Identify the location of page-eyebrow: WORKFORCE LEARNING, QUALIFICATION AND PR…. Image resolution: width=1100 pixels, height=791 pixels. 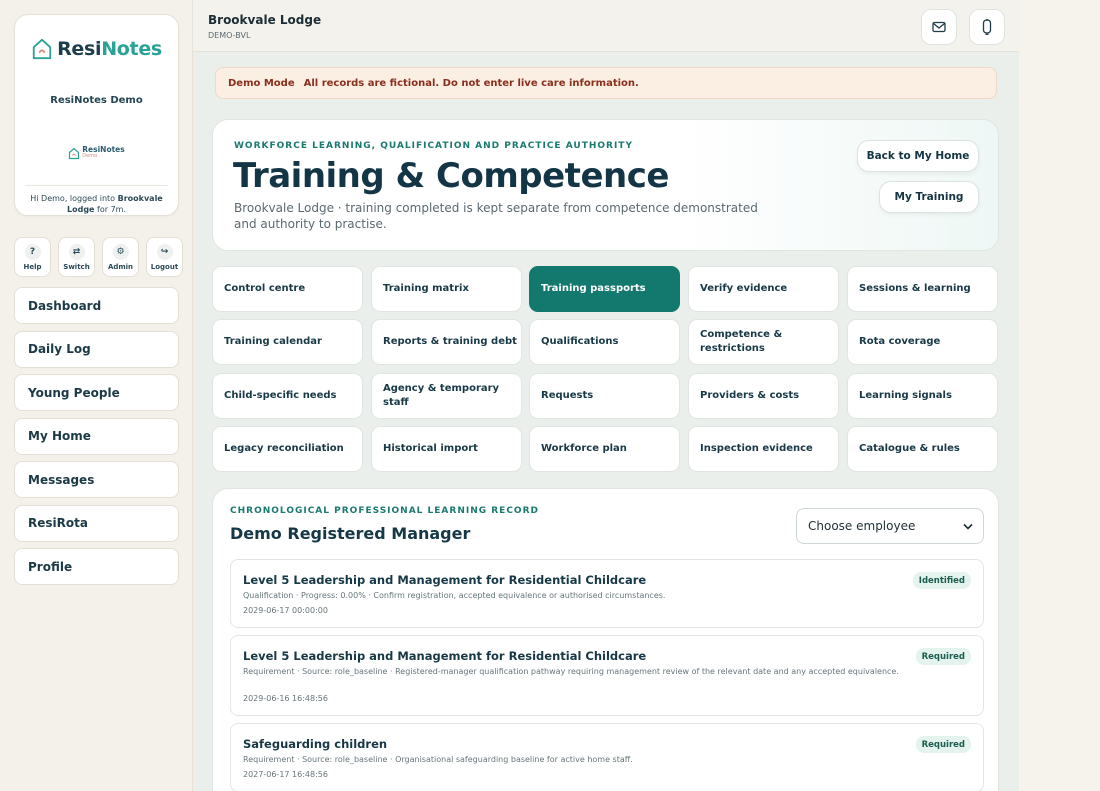
(433, 146).